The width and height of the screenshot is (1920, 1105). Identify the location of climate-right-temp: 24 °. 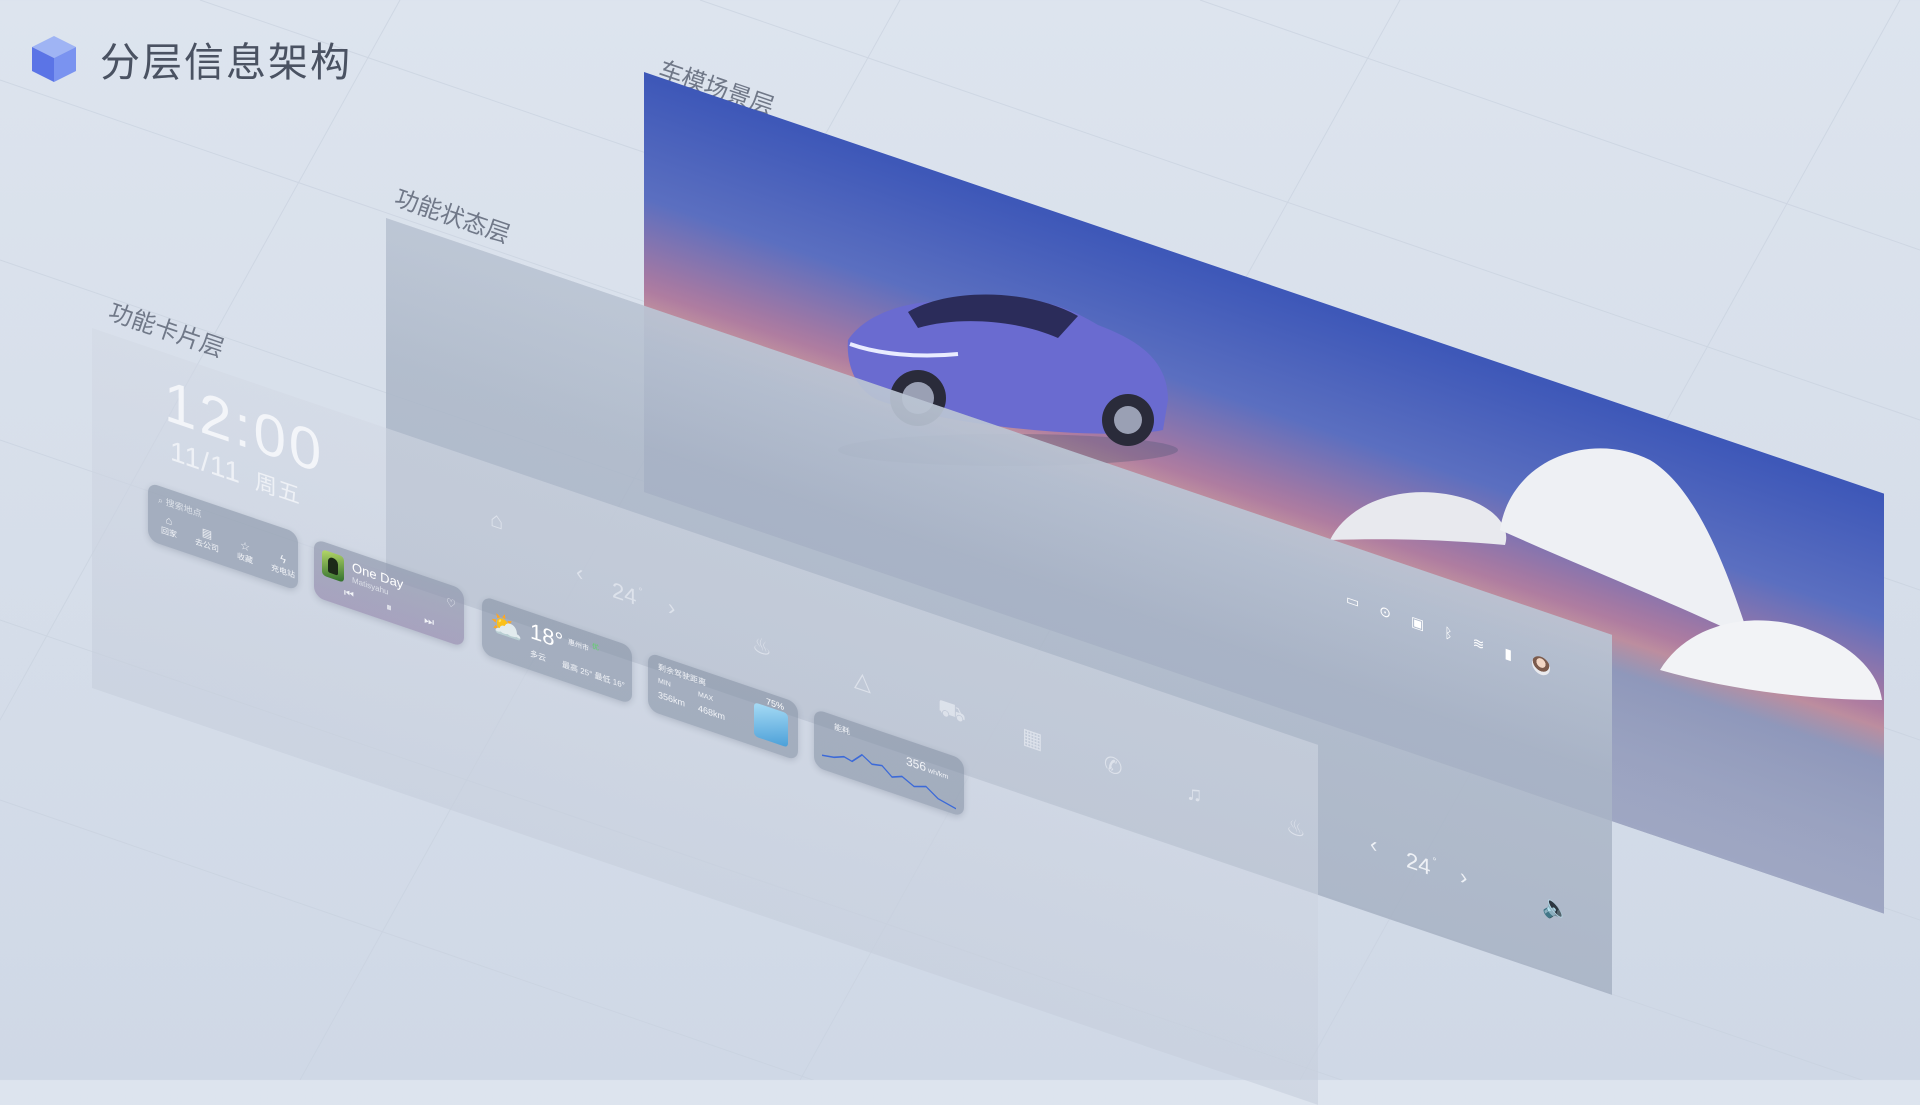
(1421, 865).